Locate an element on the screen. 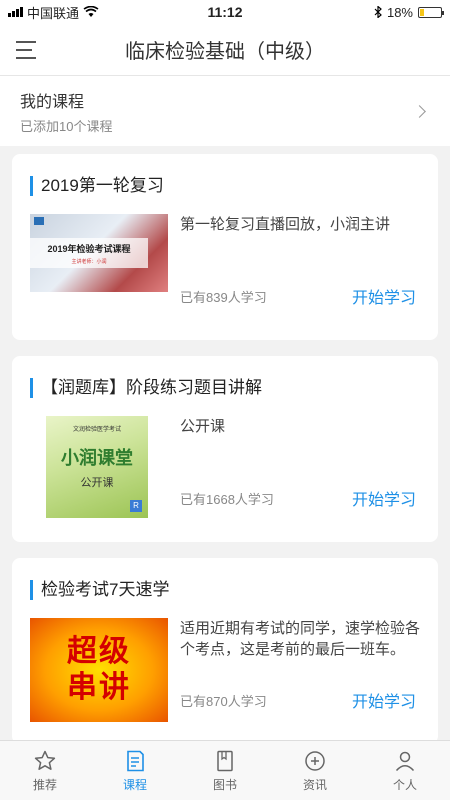  tab-profile: 个人 is located at coordinates (405, 770).